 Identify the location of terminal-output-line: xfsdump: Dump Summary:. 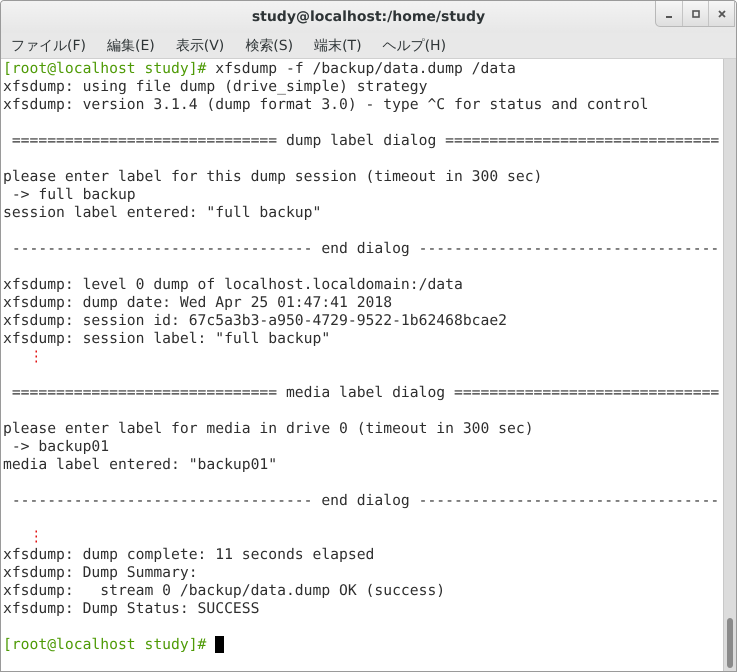
(100, 573).